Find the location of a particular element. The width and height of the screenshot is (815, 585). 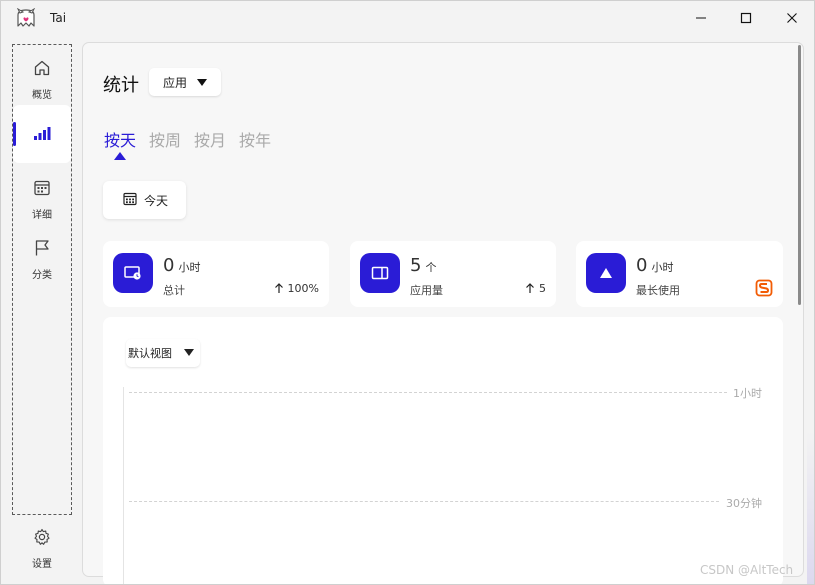

page-title: 统计 is located at coordinates (121, 85).